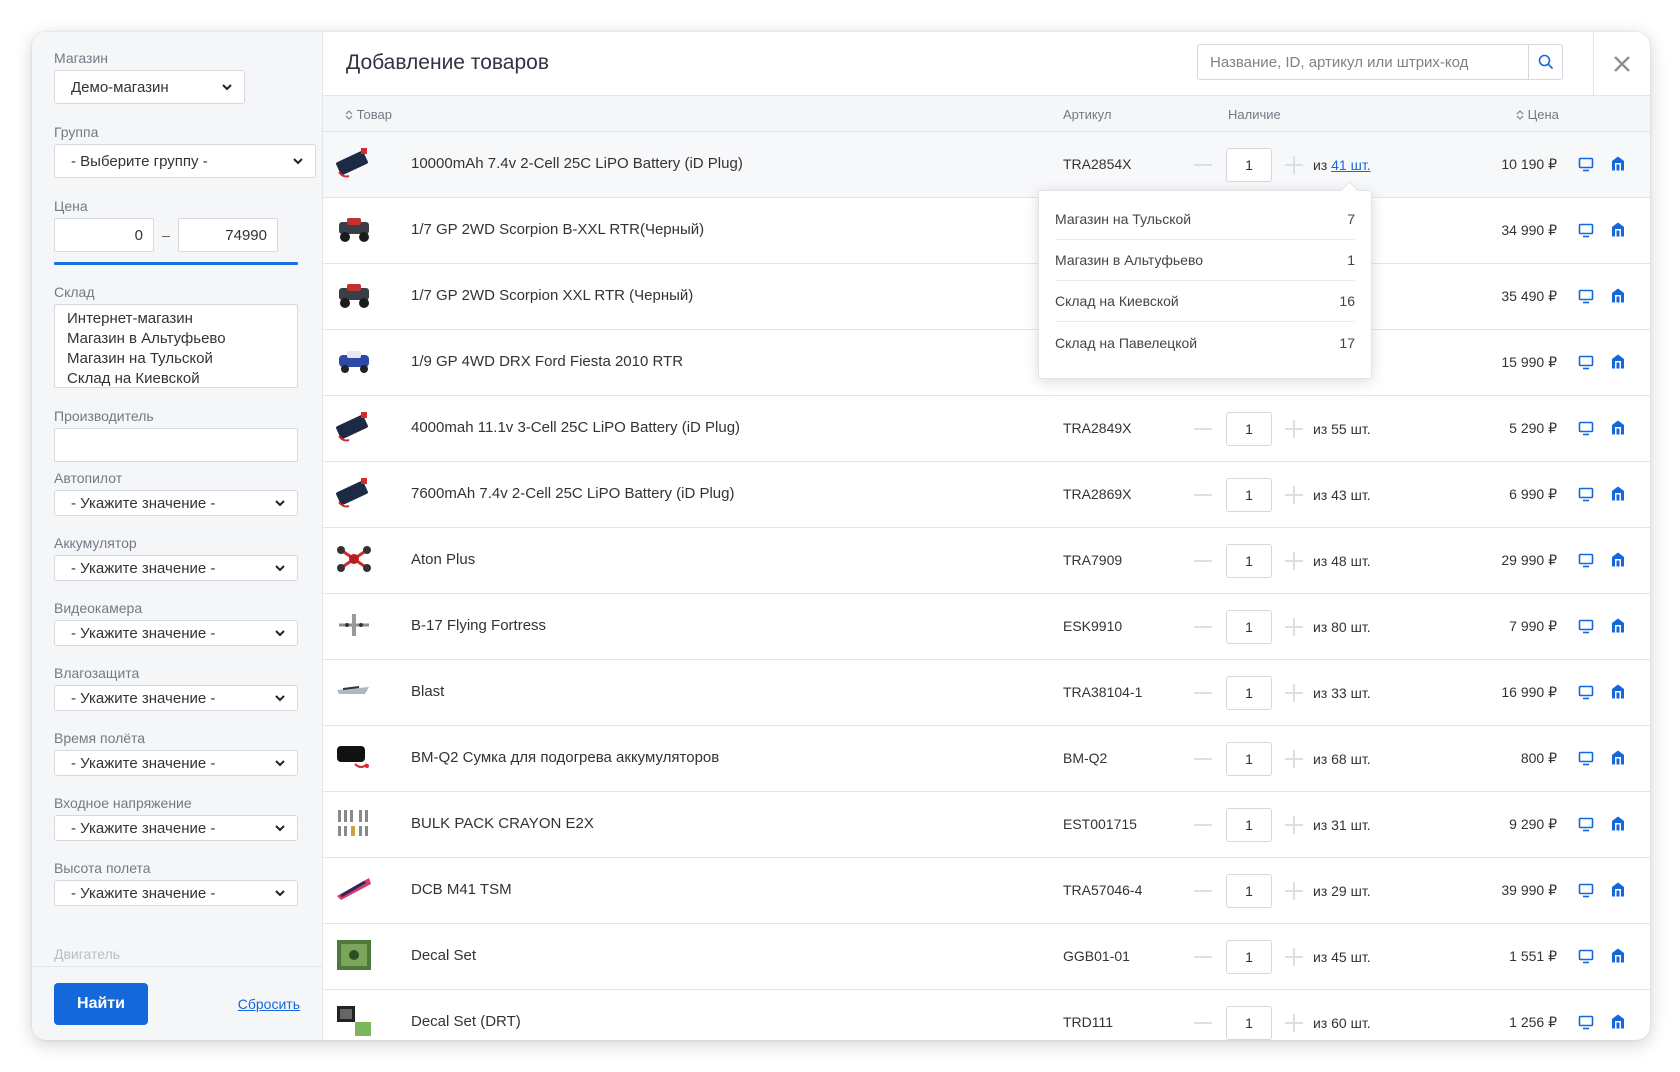 The height and width of the screenshot is (1072, 1680). Describe the element at coordinates (1533, 824) in the screenshot. I see `product-price: 9 290 ₽` at that location.